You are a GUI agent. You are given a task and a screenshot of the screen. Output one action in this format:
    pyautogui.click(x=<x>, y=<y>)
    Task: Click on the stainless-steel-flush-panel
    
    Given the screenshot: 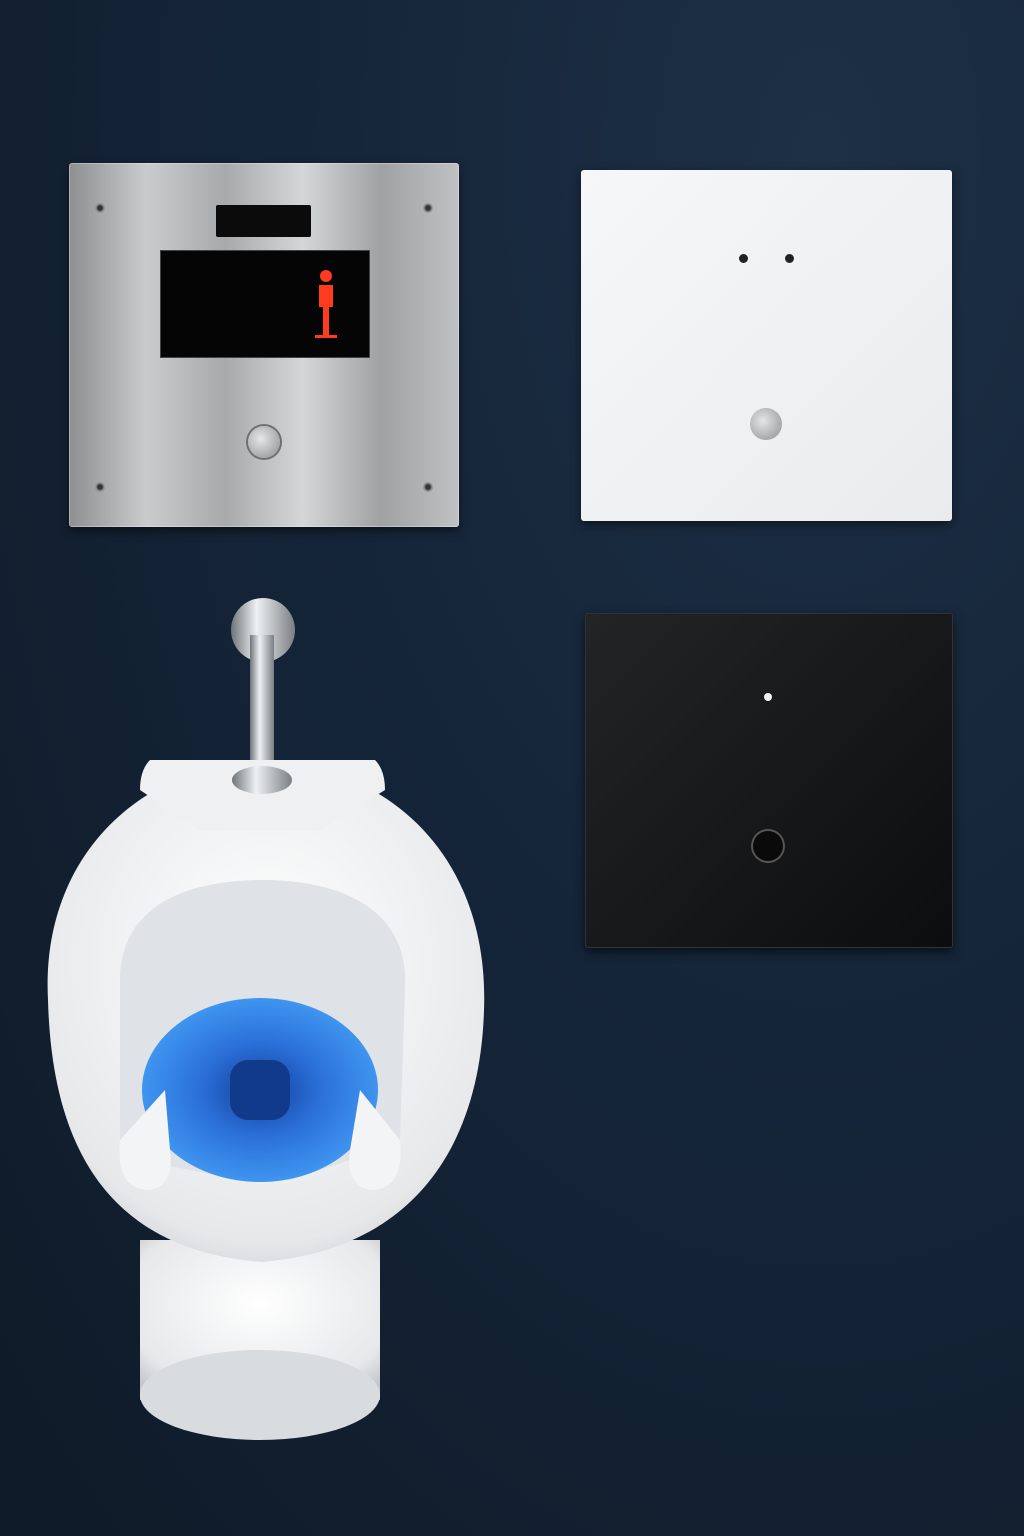 What is the action you would take?
    pyautogui.click(x=264, y=345)
    